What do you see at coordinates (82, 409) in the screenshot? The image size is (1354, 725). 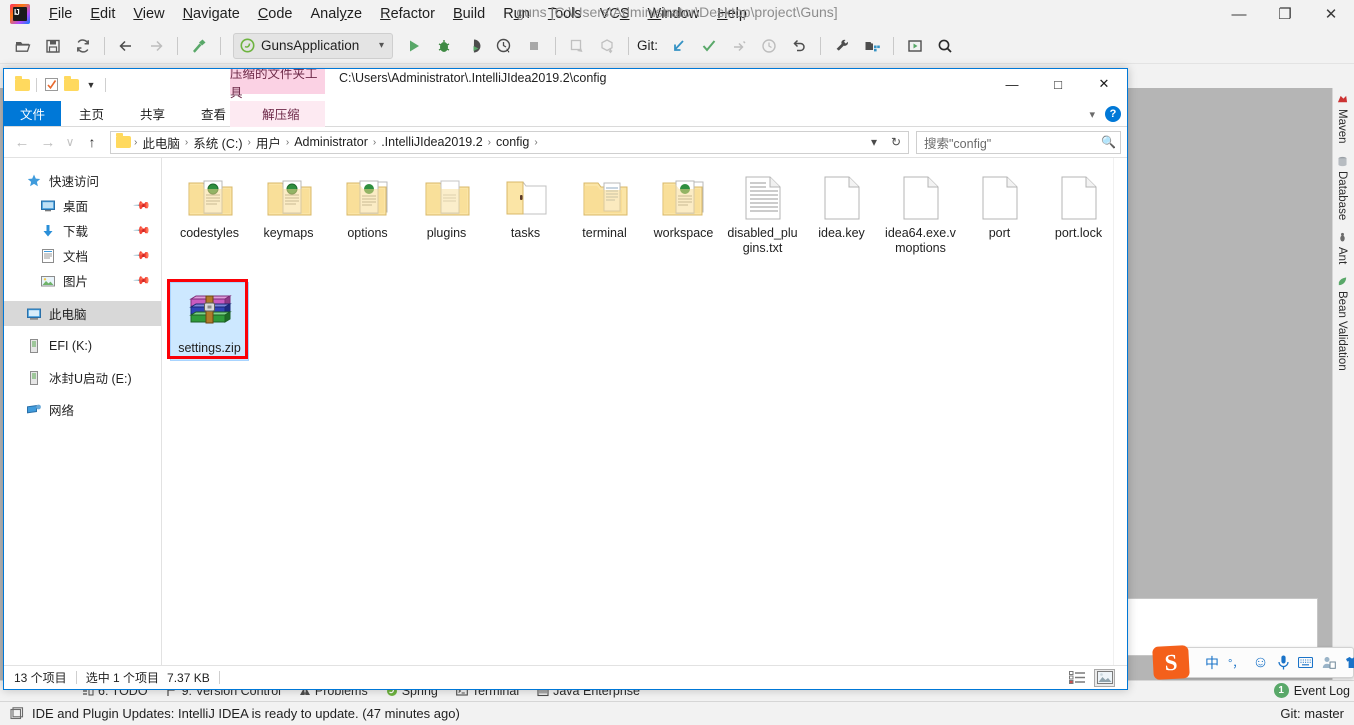 I see `sidebar-item-network: 网络` at bounding box center [82, 409].